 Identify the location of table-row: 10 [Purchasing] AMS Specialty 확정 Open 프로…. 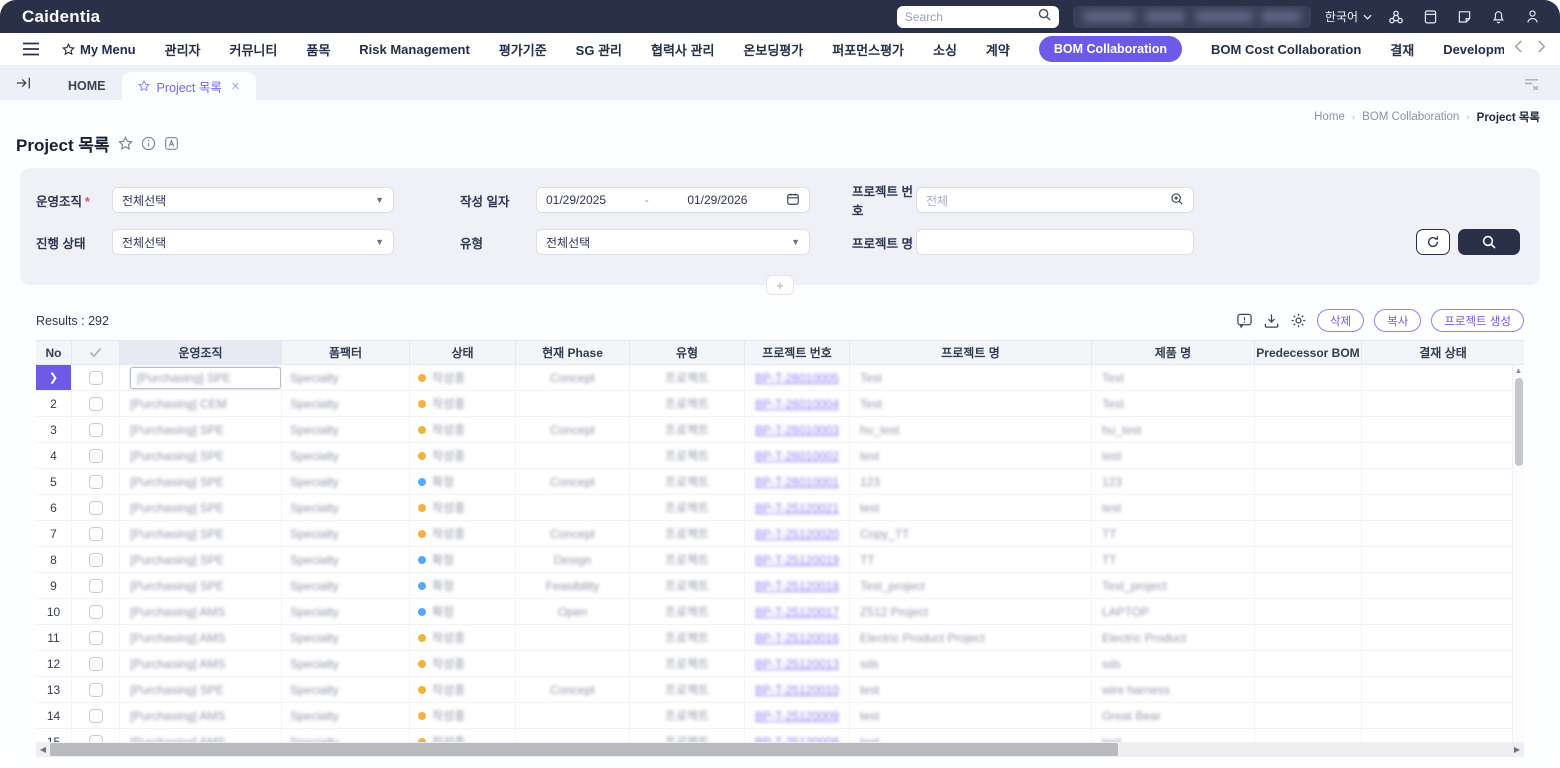
(780, 612).